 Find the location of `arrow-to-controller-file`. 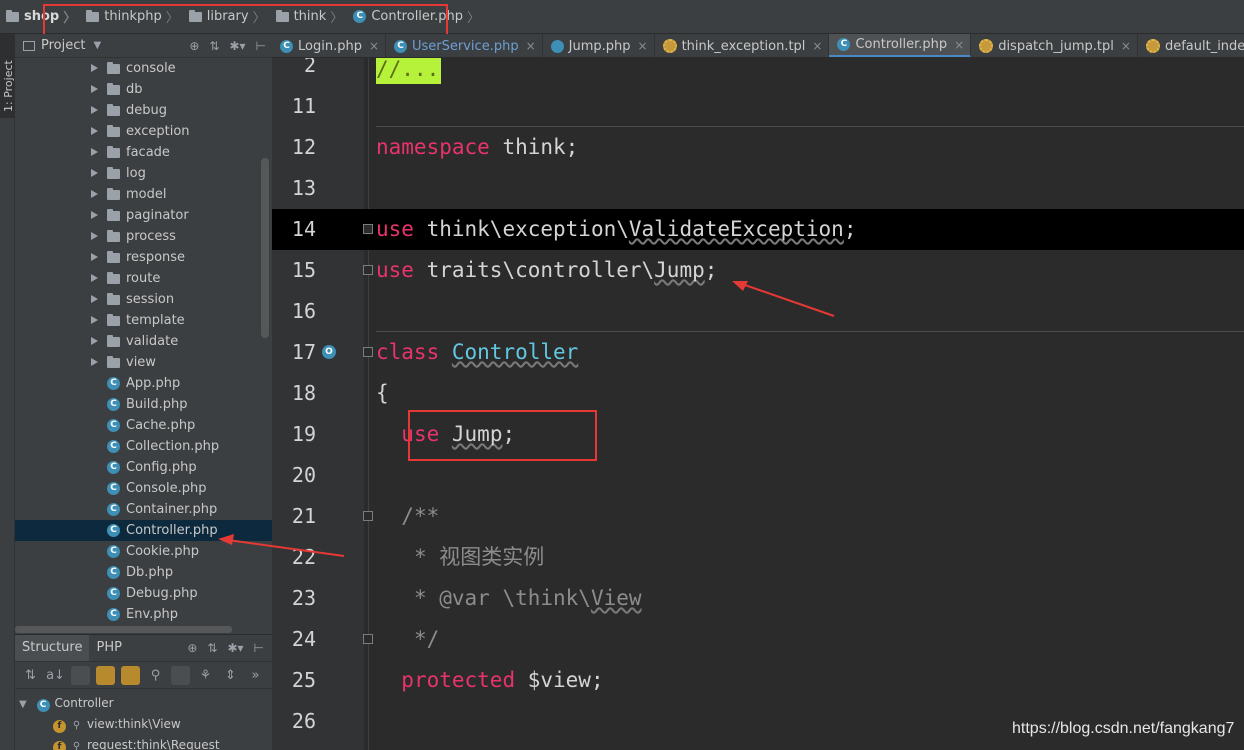

arrow-to-controller-file is located at coordinates (281, 545).